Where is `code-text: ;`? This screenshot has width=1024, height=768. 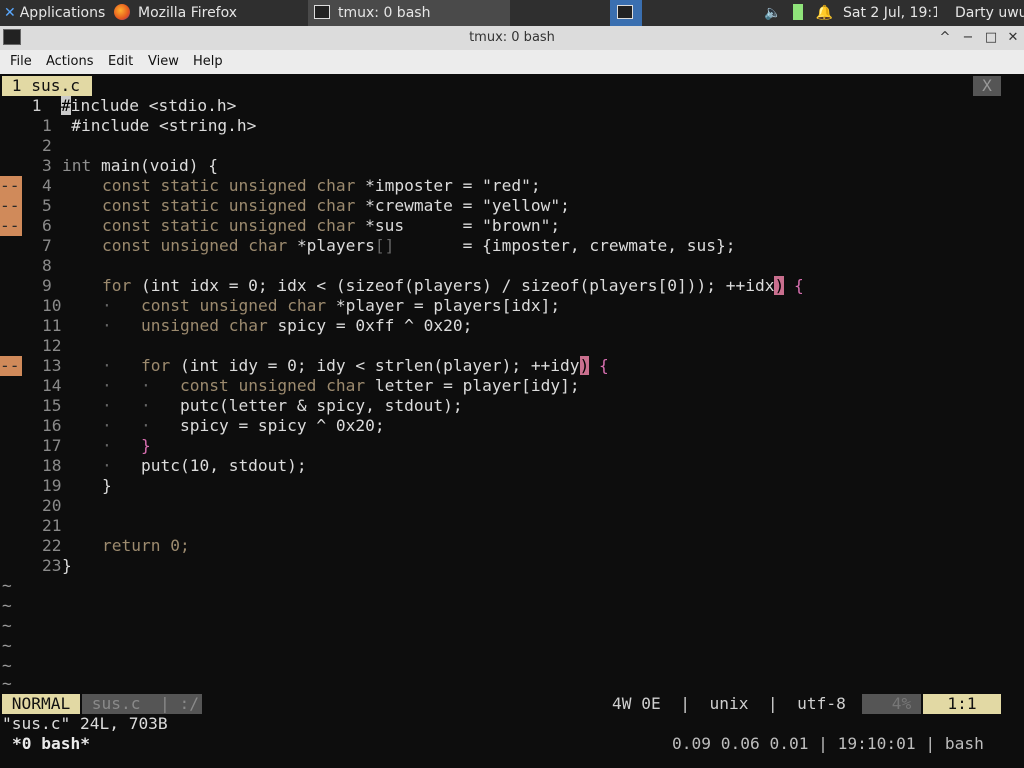
code-text: ; is located at coordinates (730, 245).